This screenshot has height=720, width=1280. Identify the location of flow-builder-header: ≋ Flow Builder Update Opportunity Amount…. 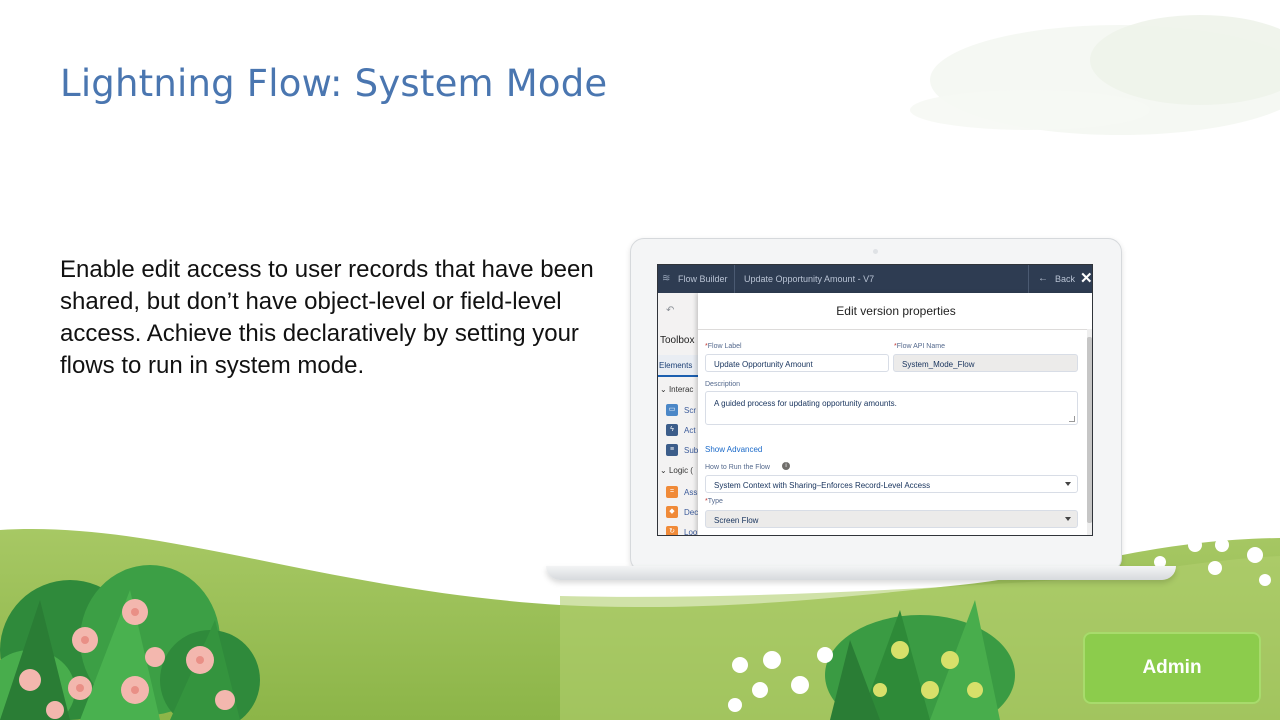
(875, 279).